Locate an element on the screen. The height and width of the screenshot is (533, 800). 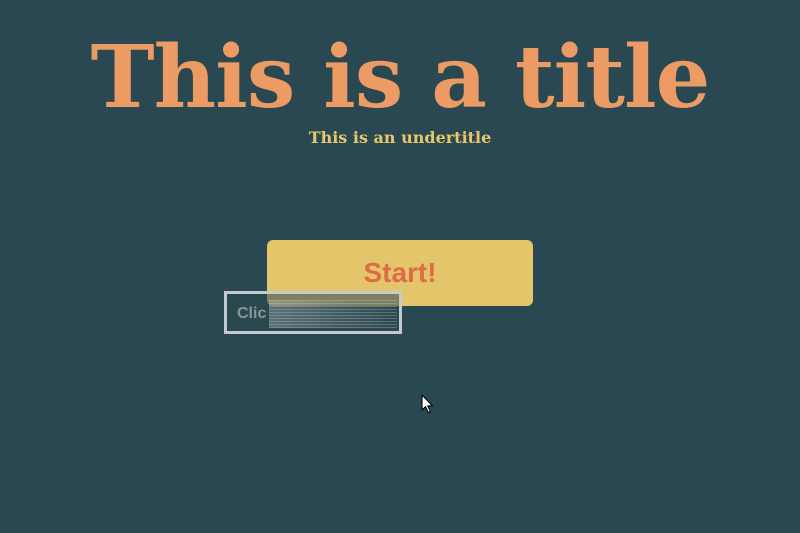
mouse-pointer-icon is located at coordinates (427, 404).